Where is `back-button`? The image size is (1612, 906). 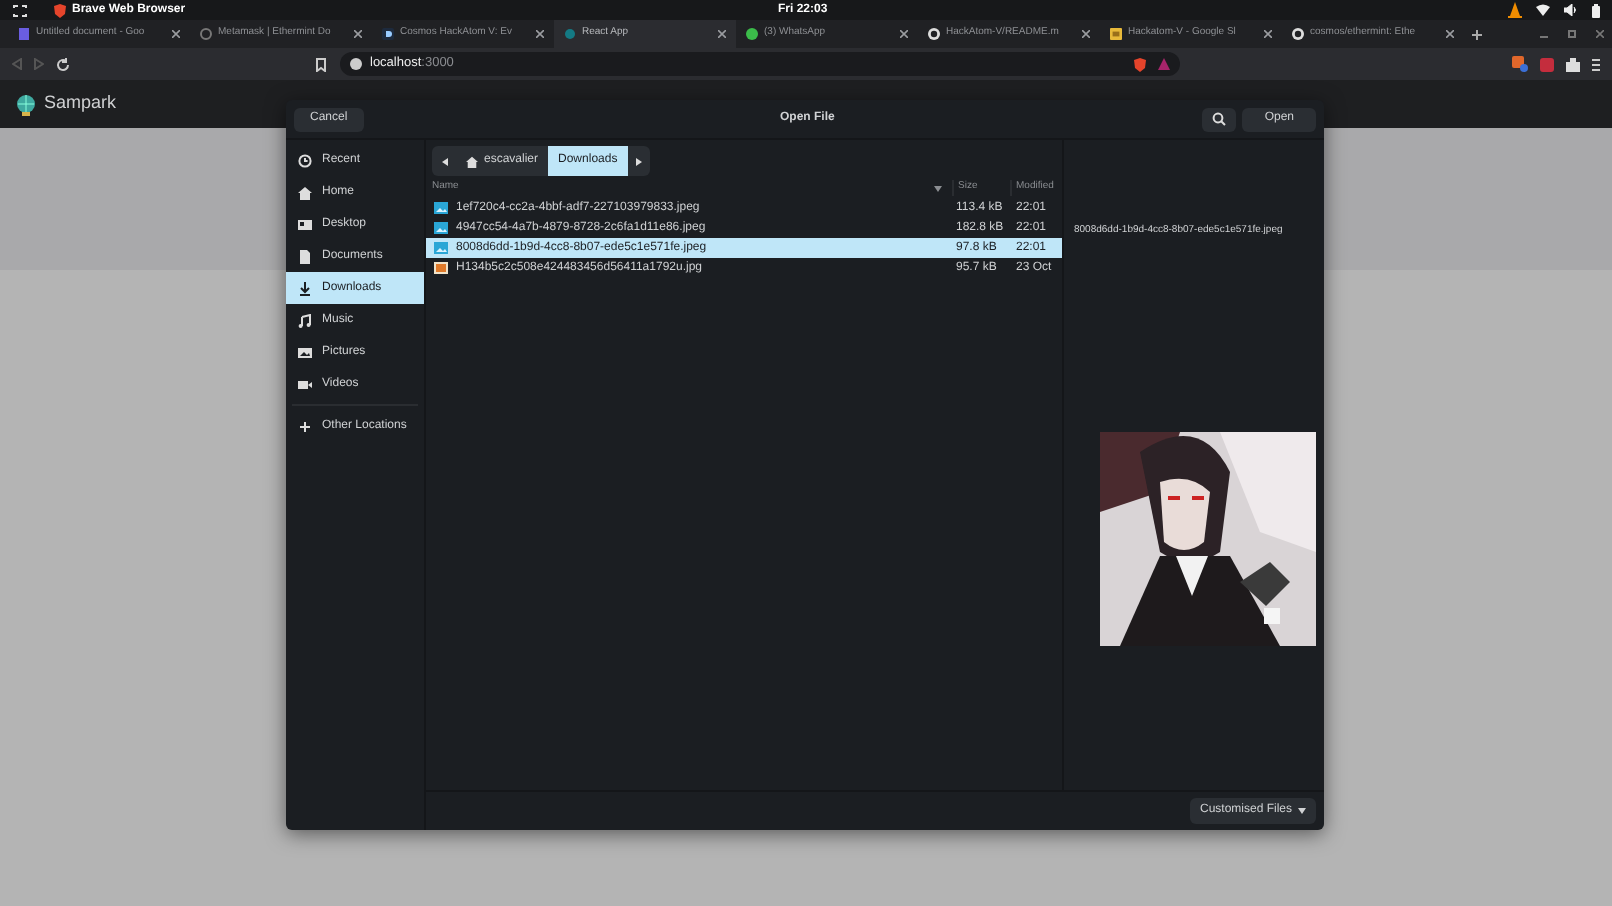
back-button is located at coordinates (444, 161).